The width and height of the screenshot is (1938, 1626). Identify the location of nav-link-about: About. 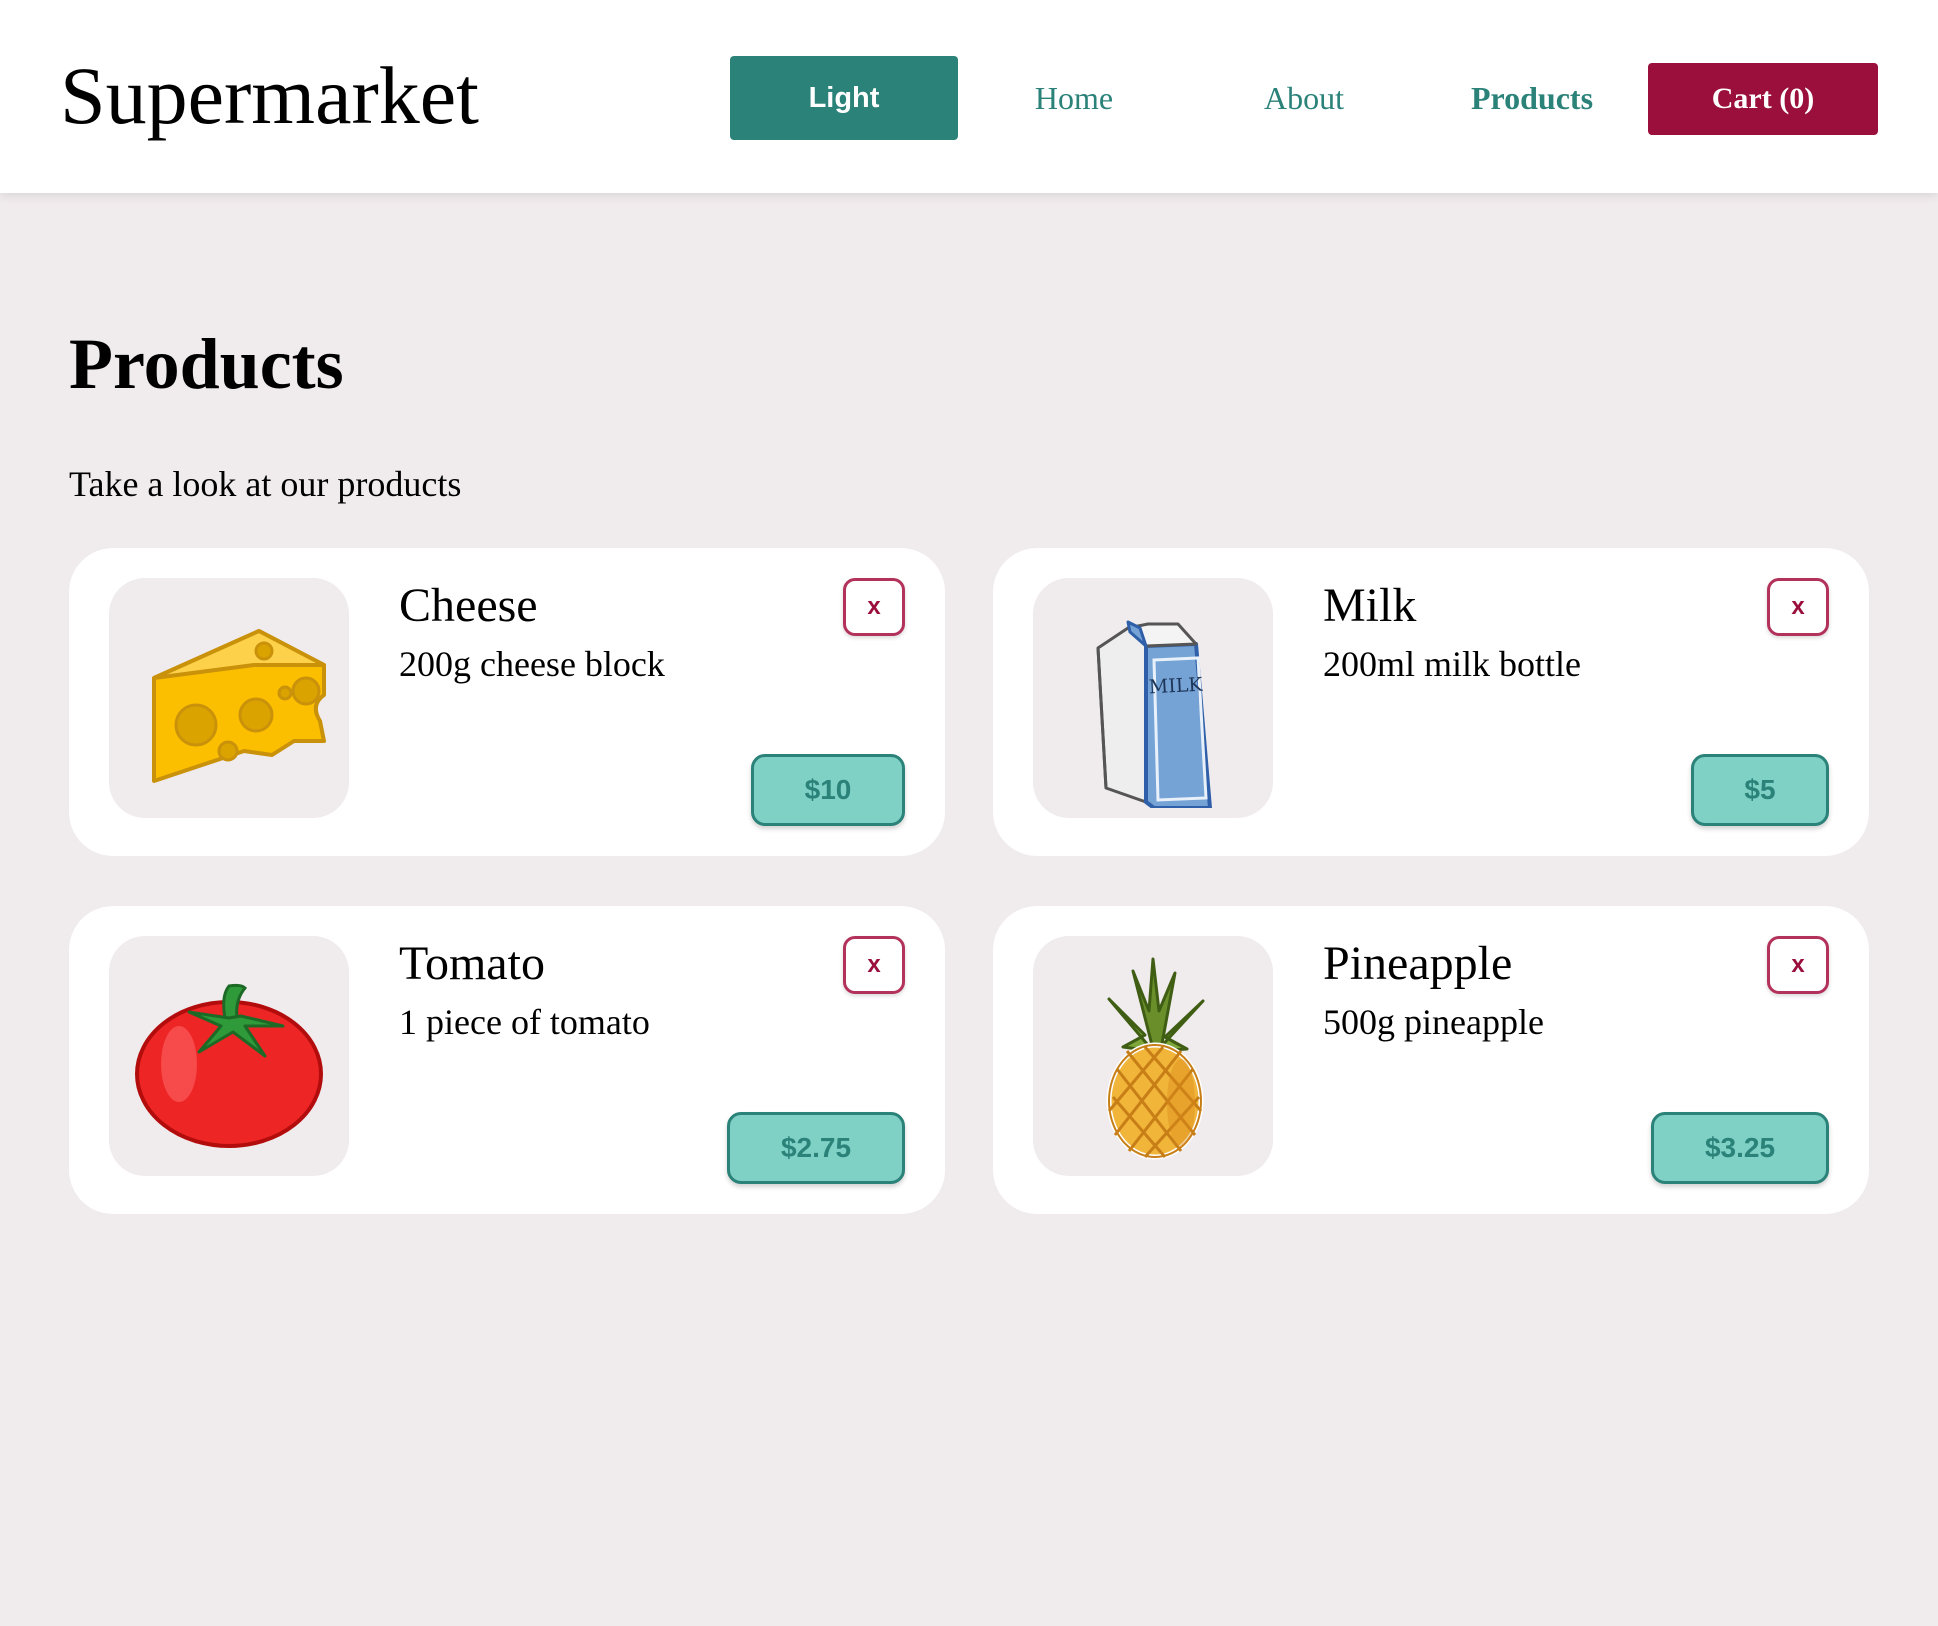
(1304, 98).